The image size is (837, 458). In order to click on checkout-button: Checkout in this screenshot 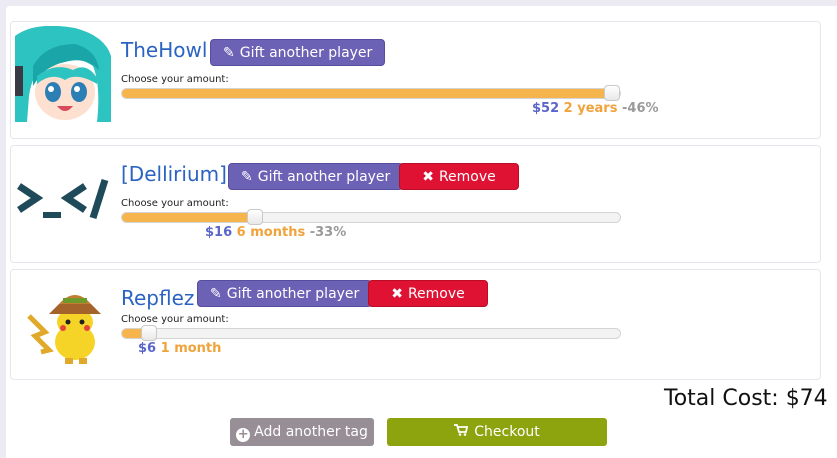, I will do `click(497, 432)`.